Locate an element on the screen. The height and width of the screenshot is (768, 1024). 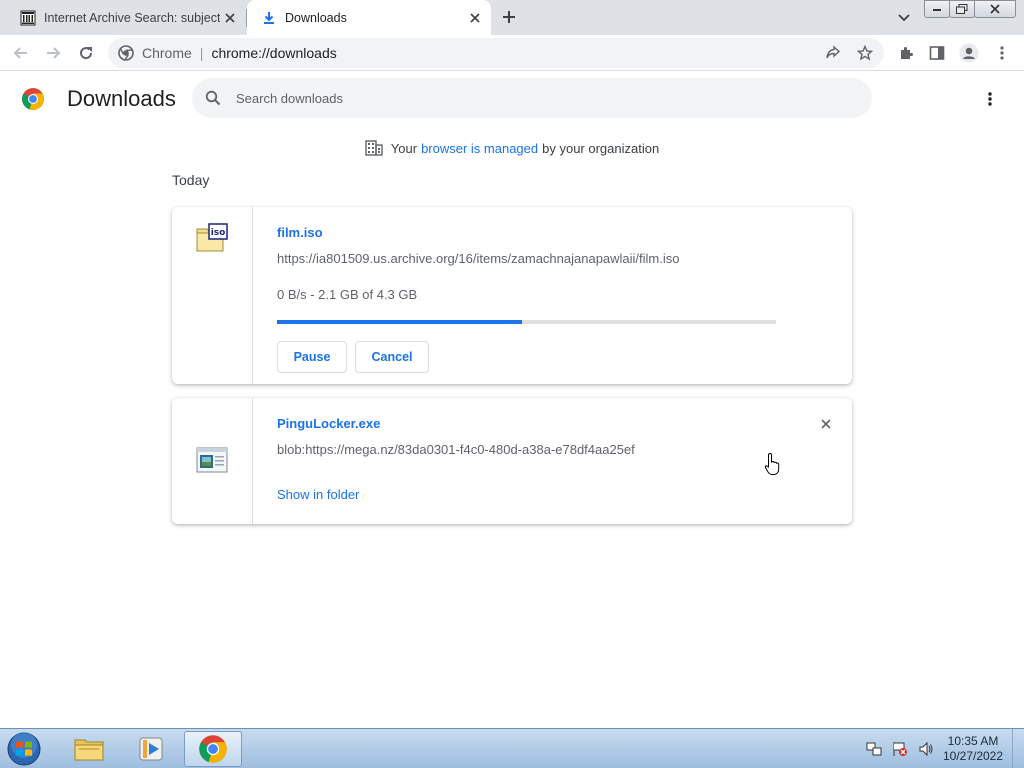
chrome-logo-icon is located at coordinates (33, 99).